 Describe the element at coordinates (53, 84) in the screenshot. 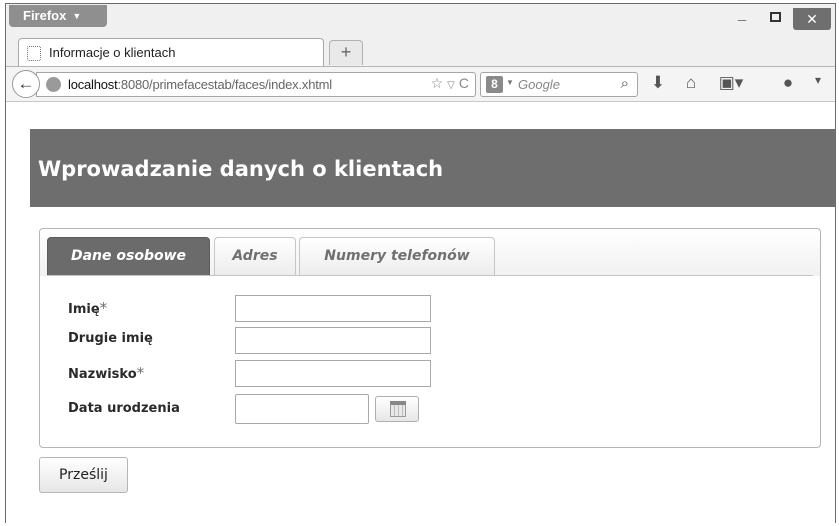

I see `globe-icon` at that location.